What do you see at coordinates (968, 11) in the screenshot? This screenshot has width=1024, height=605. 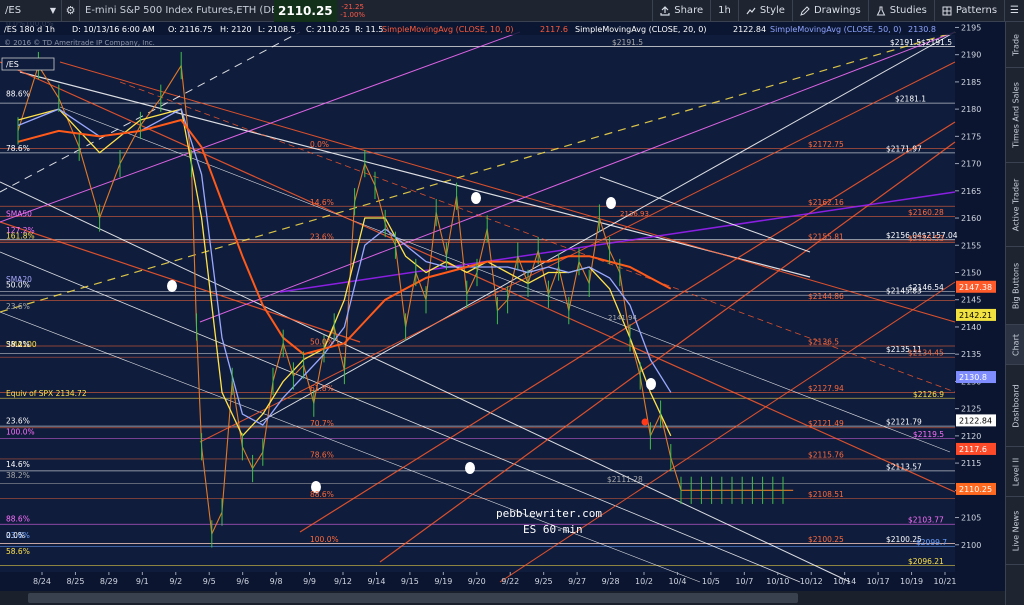 I see `patterns-button: Patterns` at bounding box center [968, 11].